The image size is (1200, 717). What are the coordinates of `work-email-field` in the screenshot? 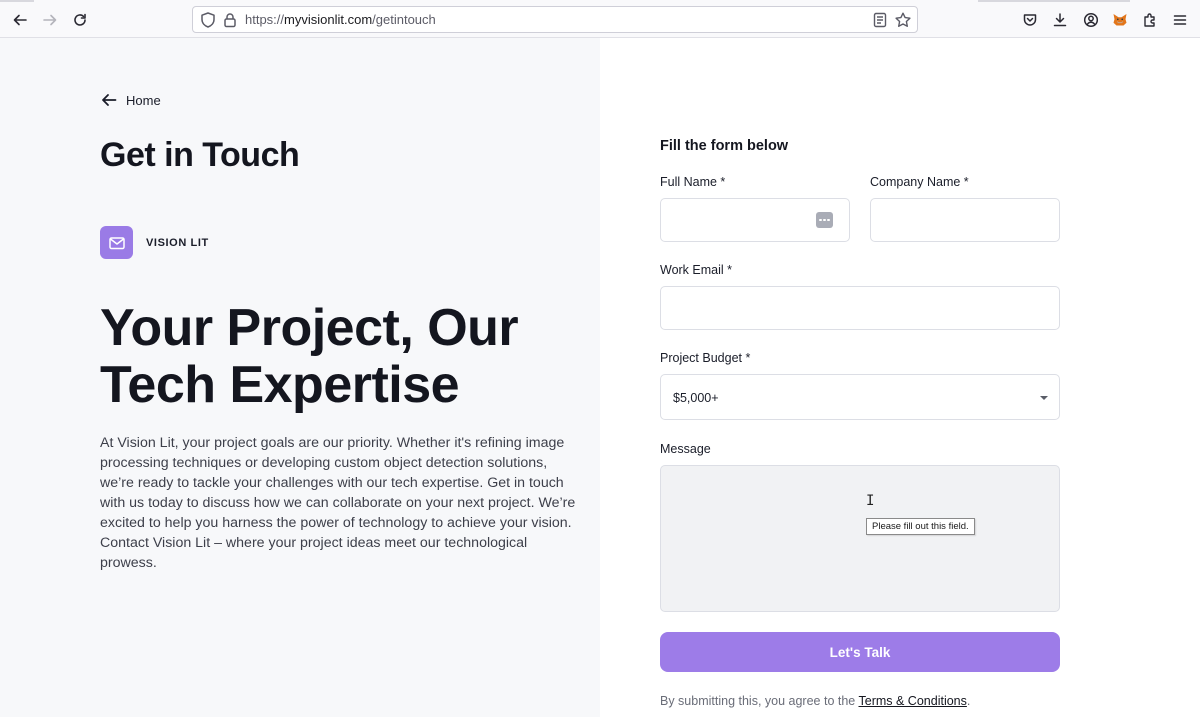 It's located at (860, 308).